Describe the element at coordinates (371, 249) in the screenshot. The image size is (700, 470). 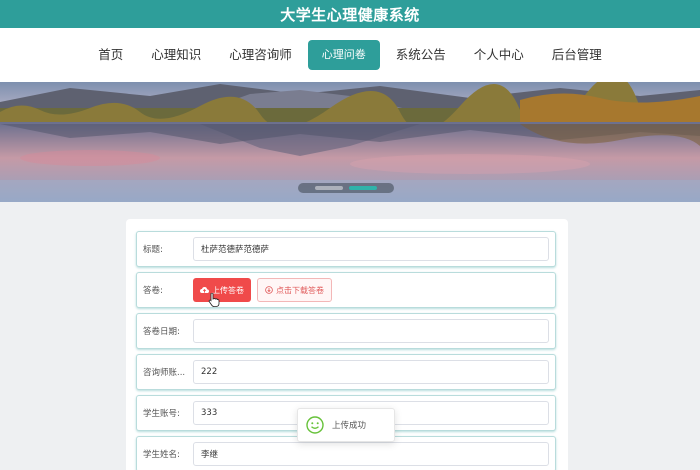
I see `title-input: 杜萨范德萨范德萨` at that location.